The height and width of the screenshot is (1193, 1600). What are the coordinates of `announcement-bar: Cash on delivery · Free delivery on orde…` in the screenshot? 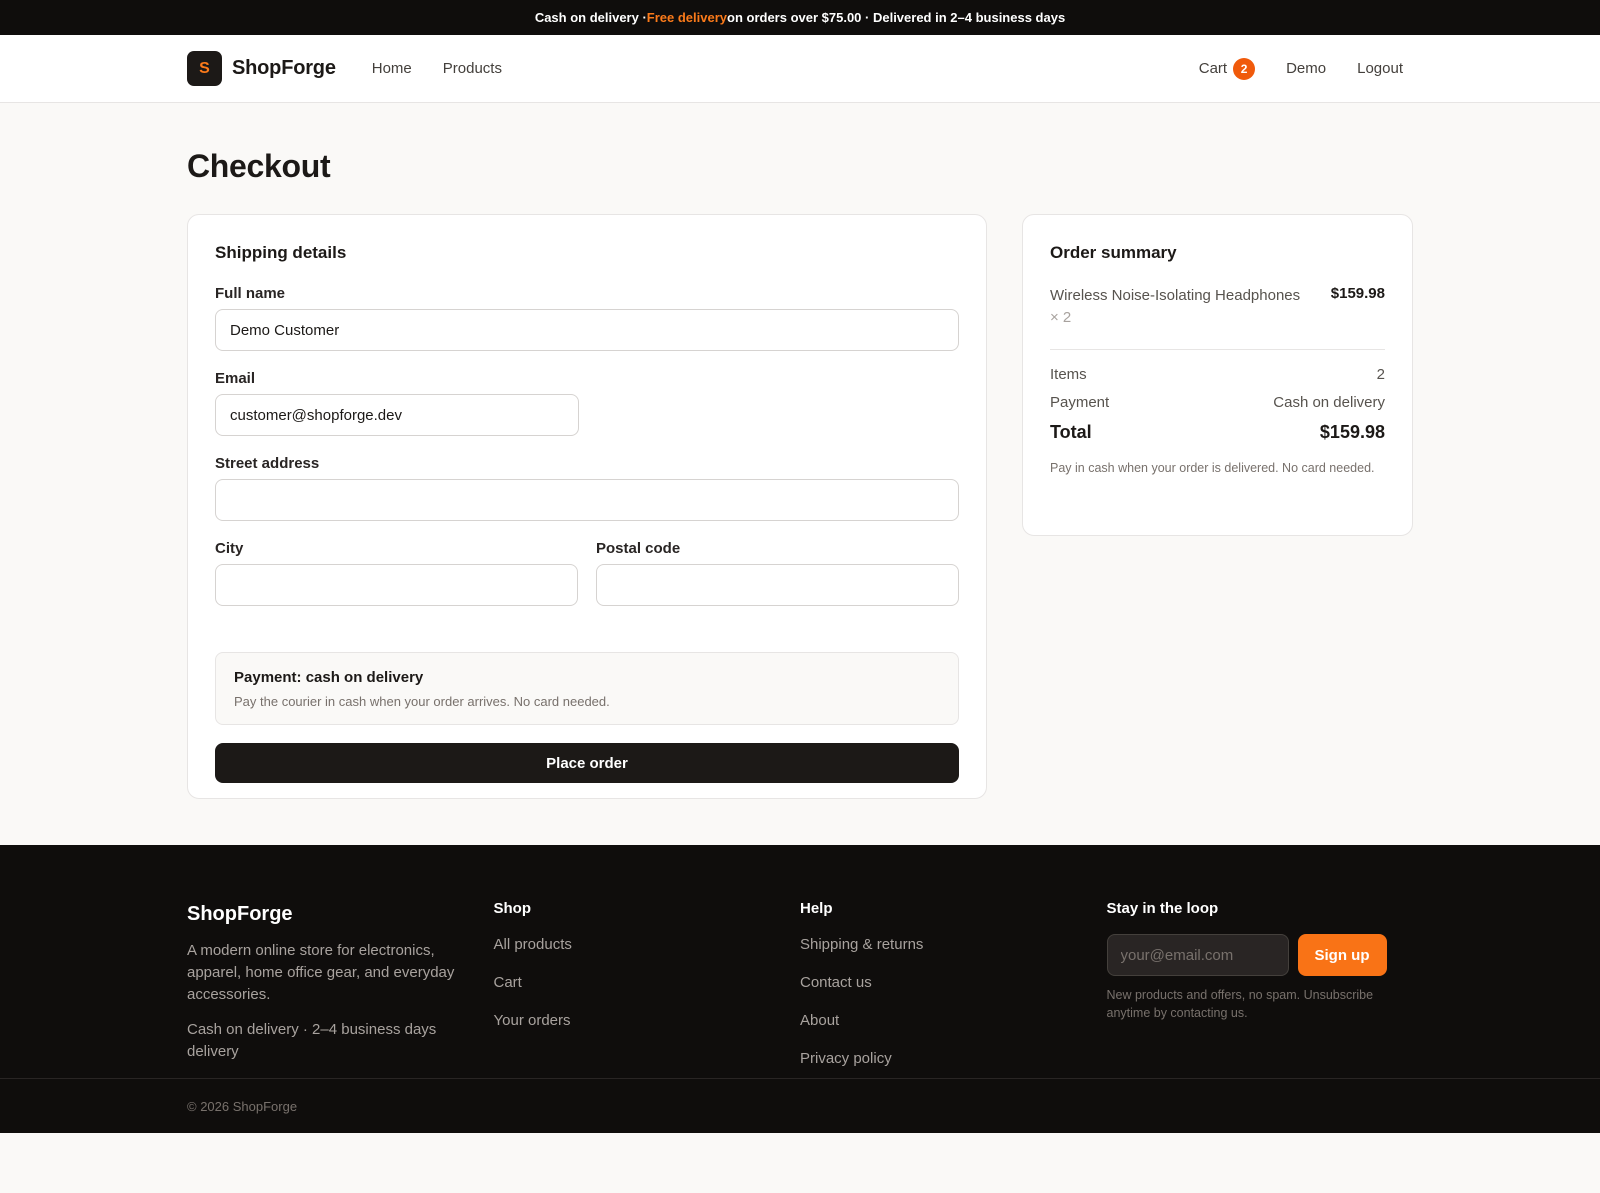 It's located at (800, 17).